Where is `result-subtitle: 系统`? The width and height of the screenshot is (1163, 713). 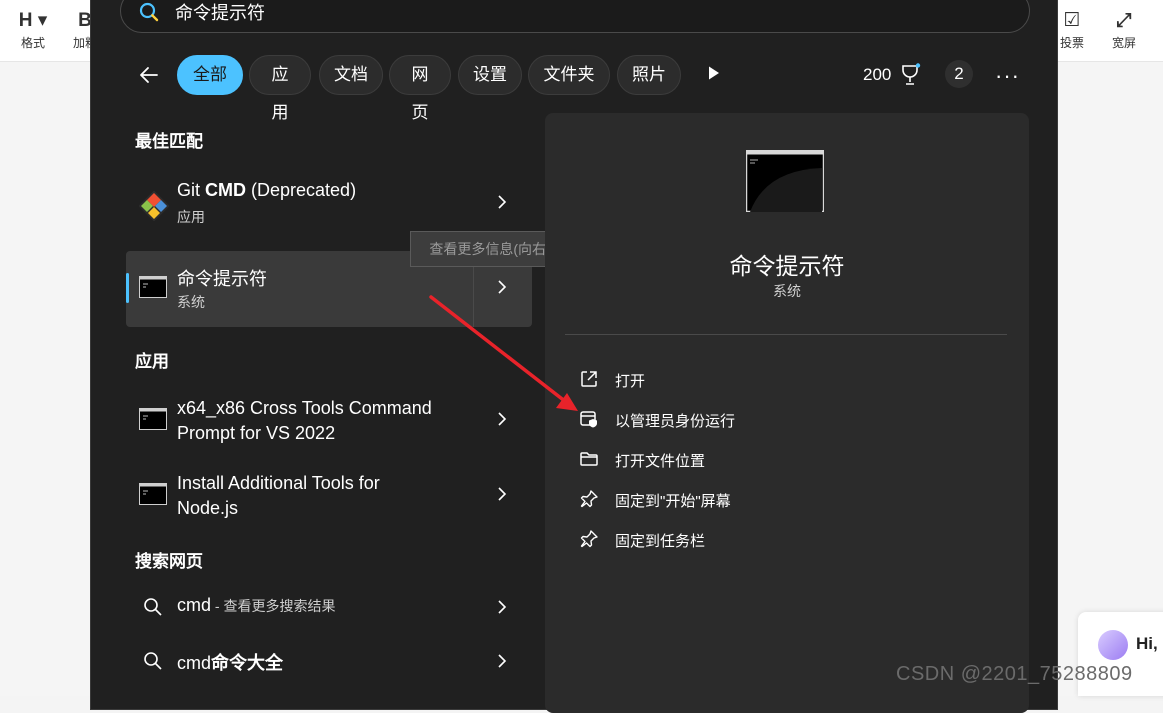 result-subtitle: 系统 is located at coordinates (191, 302).